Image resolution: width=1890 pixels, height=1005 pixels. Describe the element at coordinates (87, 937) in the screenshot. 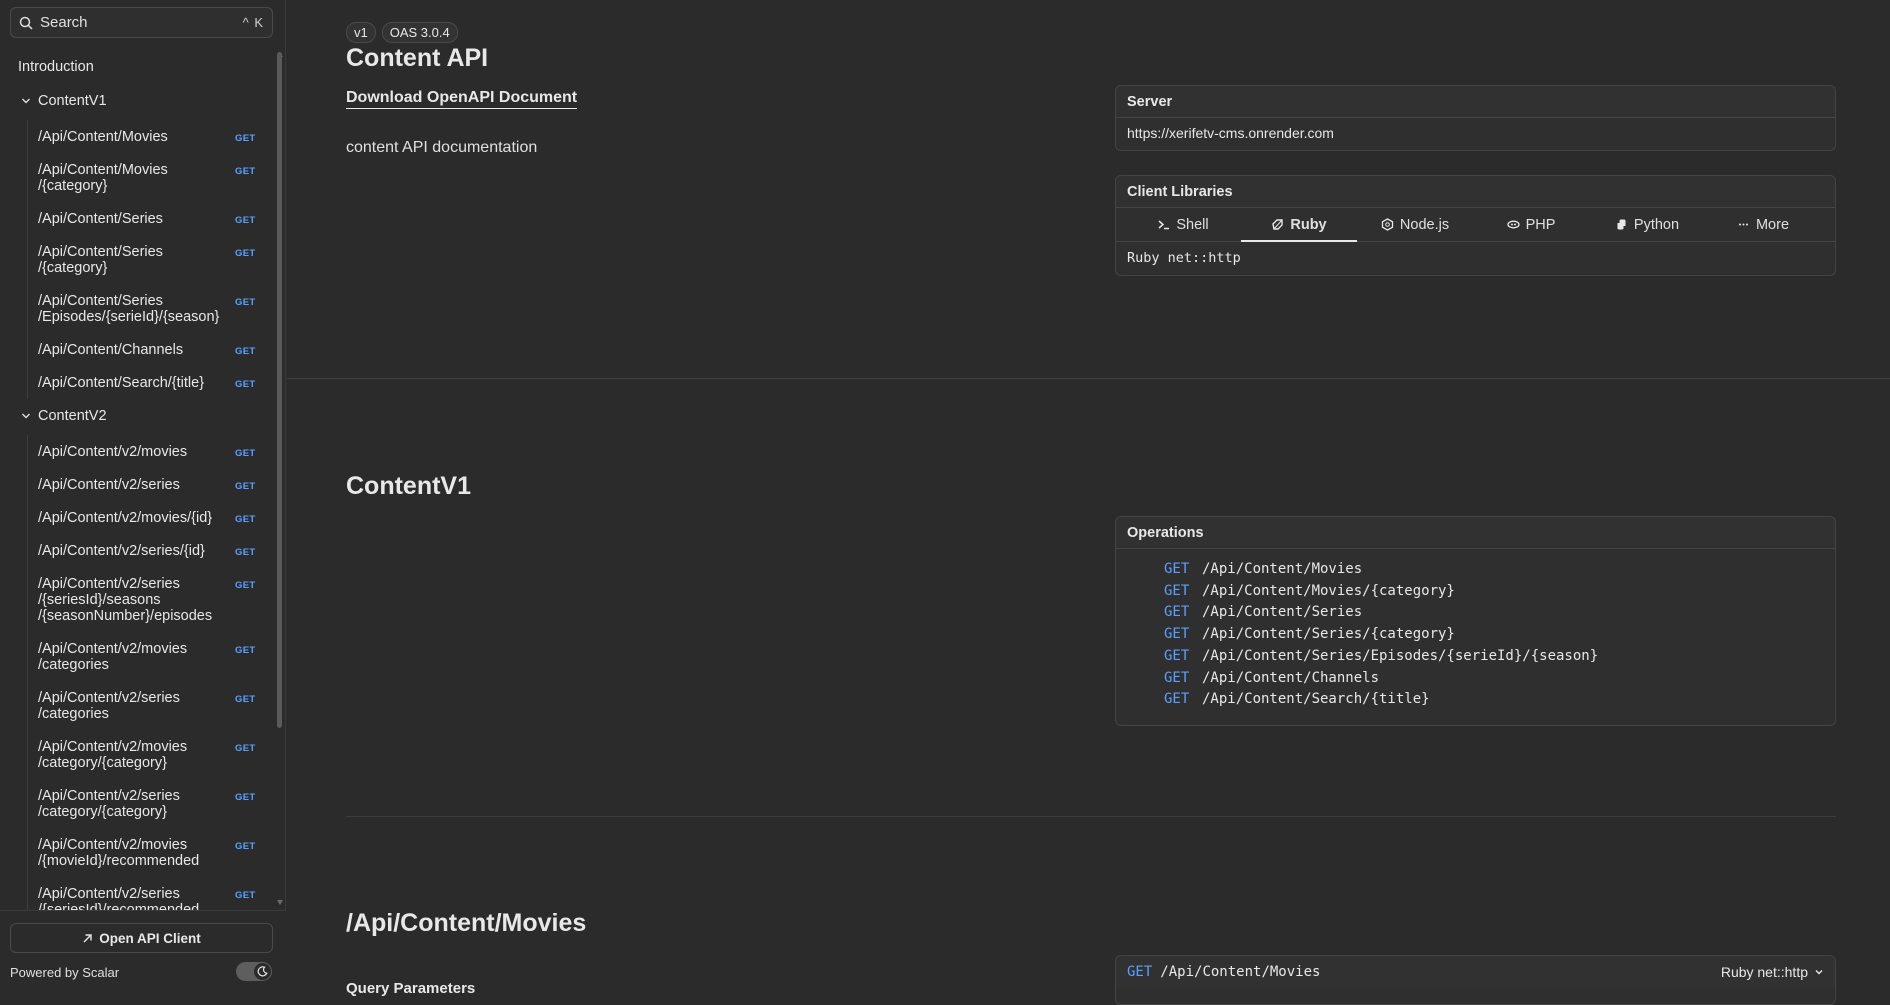

I see `arrow-up-right-icon` at that location.